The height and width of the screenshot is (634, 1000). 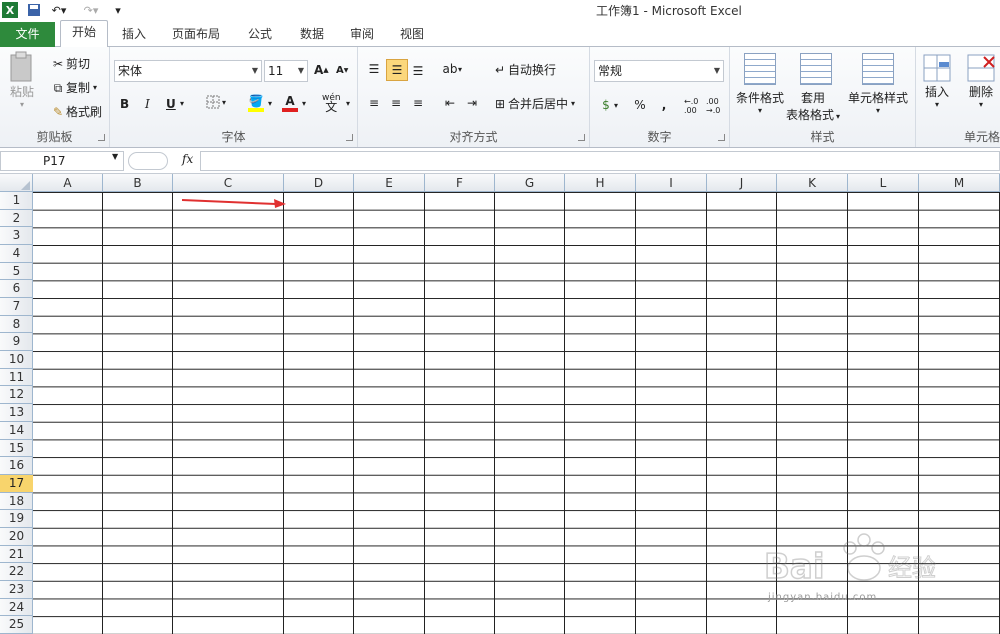 I want to click on select-all-button, so click(x=16, y=183).